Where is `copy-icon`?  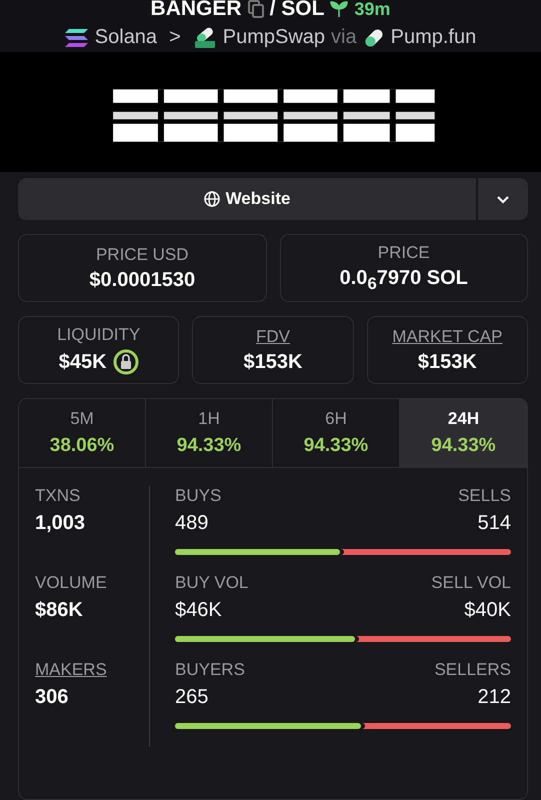 copy-icon is located at coordinates (256, 9).